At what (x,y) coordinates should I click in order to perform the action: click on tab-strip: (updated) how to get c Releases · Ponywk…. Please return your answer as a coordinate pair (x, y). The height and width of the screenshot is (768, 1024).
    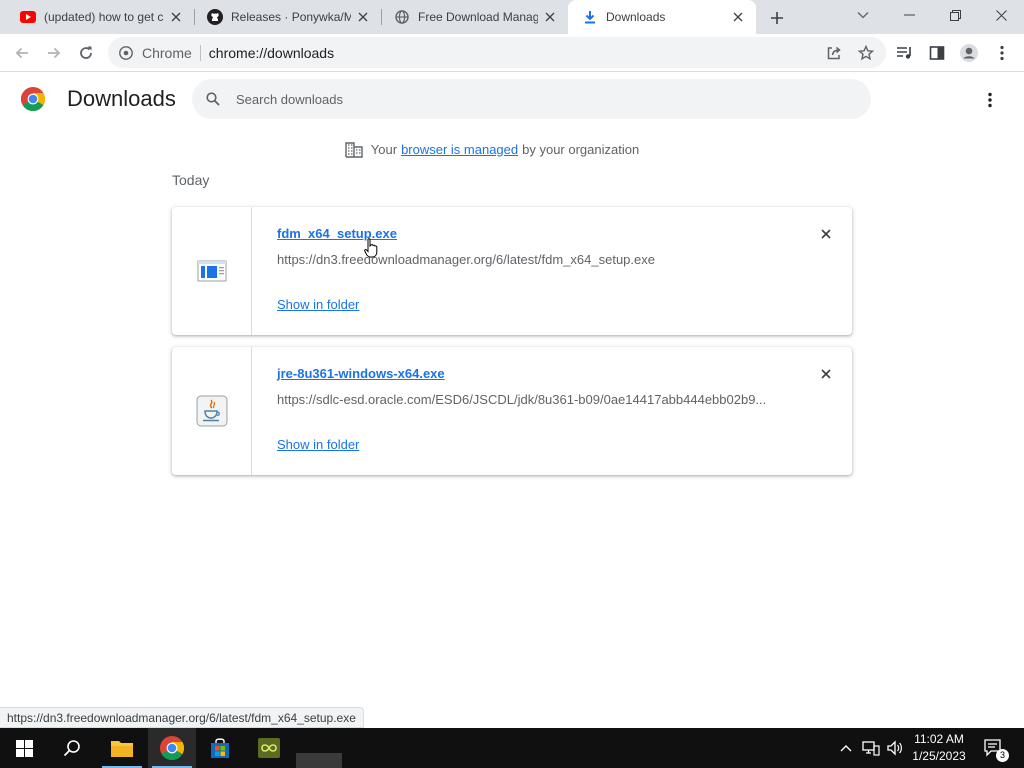
    Looking at the image, I should click on (512, 17).